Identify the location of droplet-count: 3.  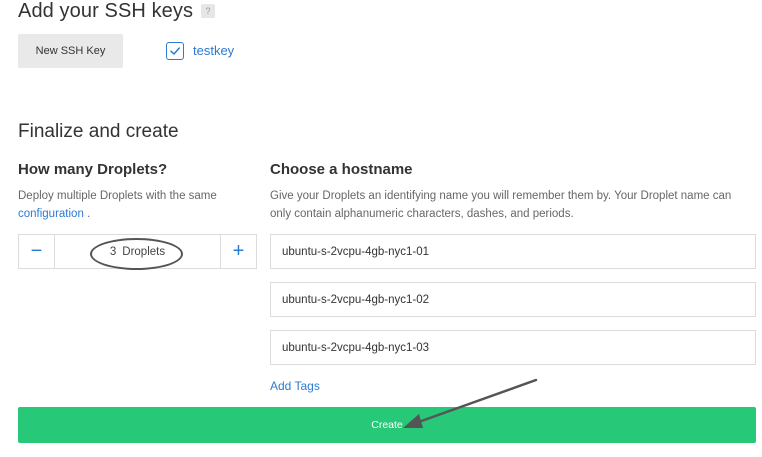
(113, 251).